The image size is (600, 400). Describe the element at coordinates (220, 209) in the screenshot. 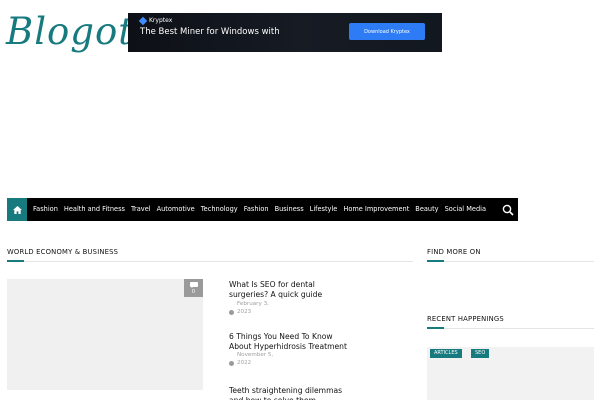

I see `nav-item-technology: Technology` at that location.